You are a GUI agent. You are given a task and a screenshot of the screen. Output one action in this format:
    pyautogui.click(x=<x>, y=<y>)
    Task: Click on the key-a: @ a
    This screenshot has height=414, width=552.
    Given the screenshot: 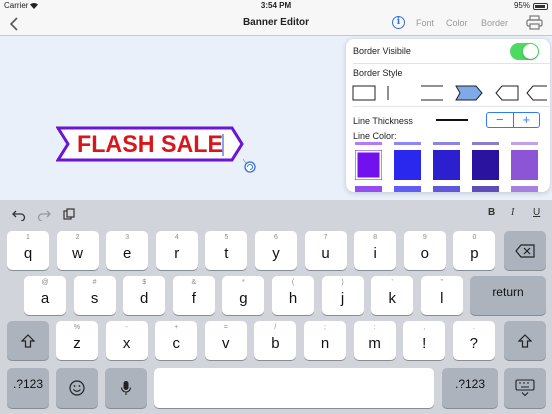 What is the action you would take?
    pyautogui.click(x=45, y=295)
    